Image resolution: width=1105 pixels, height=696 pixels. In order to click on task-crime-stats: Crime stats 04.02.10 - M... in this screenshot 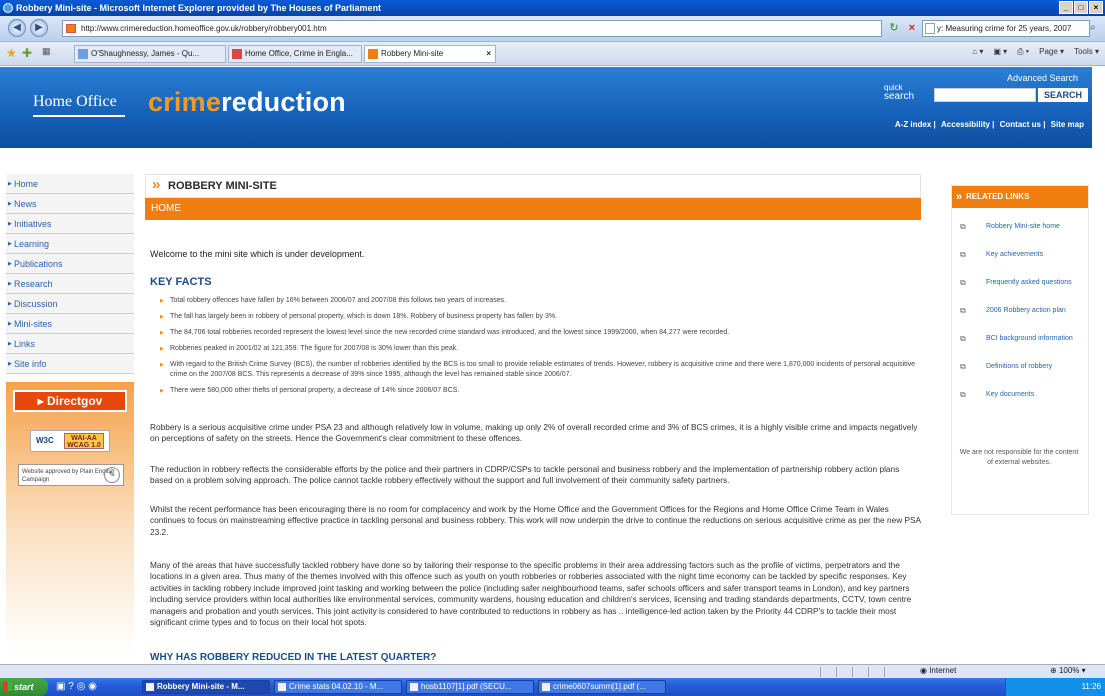, I will do `click(338, 687)`.